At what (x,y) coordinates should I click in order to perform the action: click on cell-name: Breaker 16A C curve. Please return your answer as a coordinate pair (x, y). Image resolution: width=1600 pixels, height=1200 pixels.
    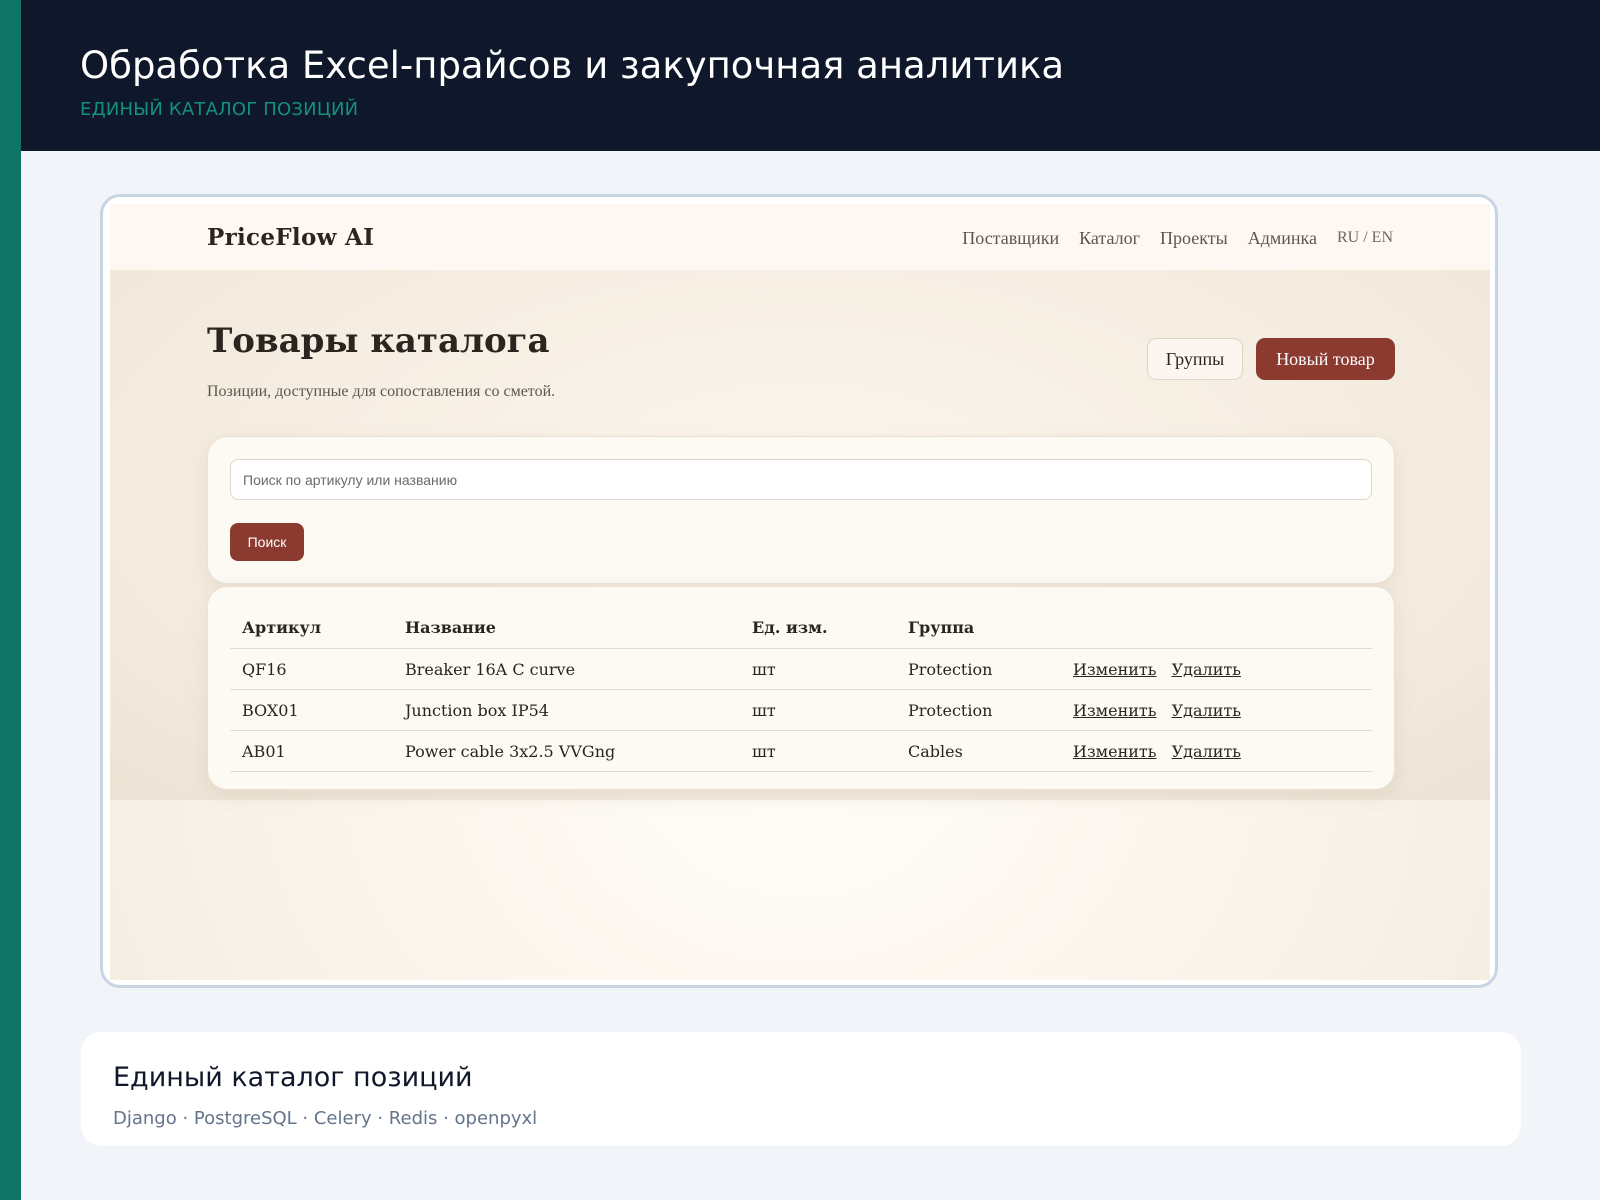
    Looking at the image, I should click on (566, 669).